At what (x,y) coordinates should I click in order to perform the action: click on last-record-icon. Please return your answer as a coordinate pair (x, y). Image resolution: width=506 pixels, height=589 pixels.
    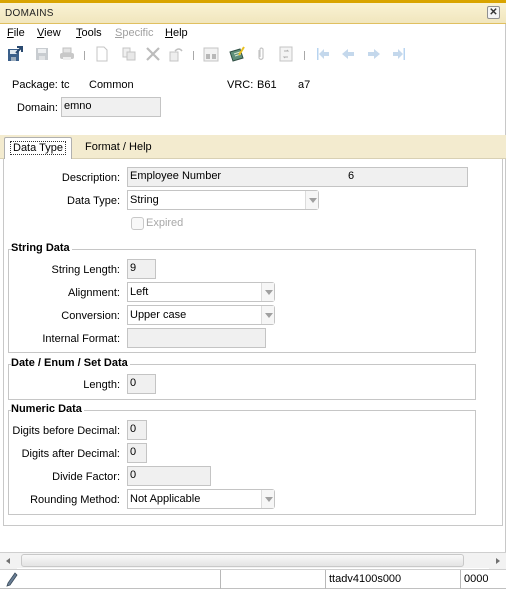
    Looking at the image, I should click on (399, 54).